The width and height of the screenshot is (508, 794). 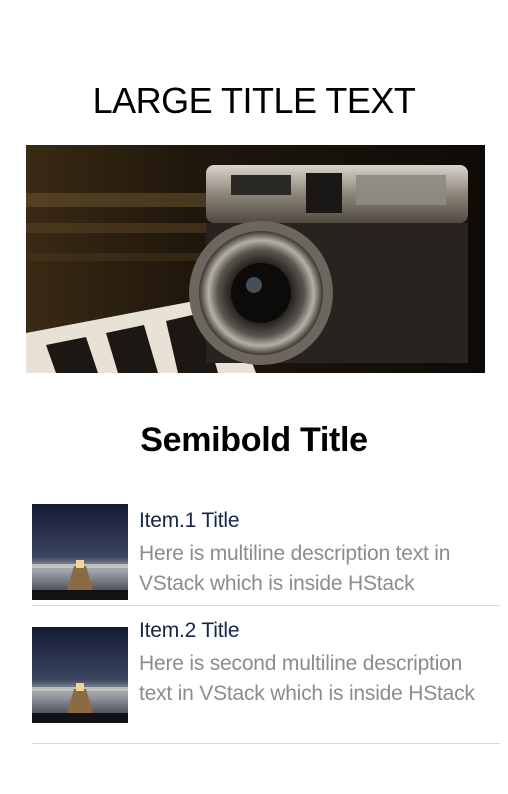 I want to click on item-title: Item.1 Title, so click(x=189, y=520).